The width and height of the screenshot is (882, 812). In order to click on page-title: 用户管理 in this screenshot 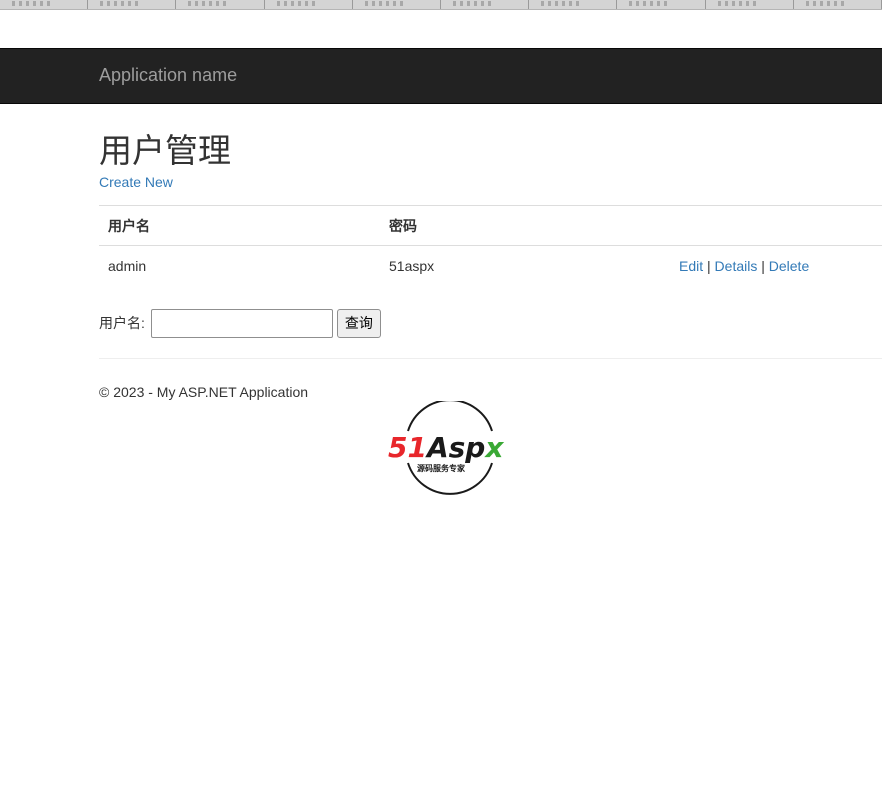, I will do `click(165, 150)`.